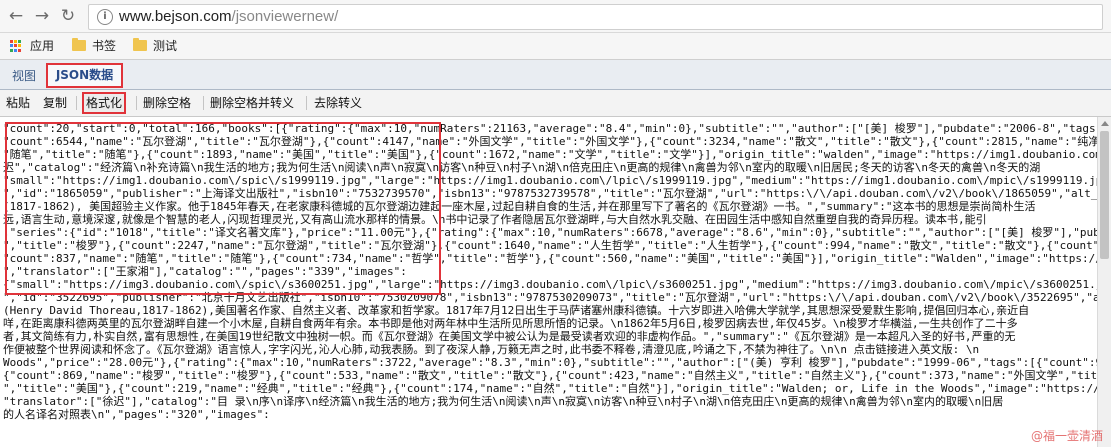 This screenshot has height=447, width=1111. What do you see at coordinates (16, 46) in the screenshot?
I see `apps-grid-icon` at bounding box center [16, 46].